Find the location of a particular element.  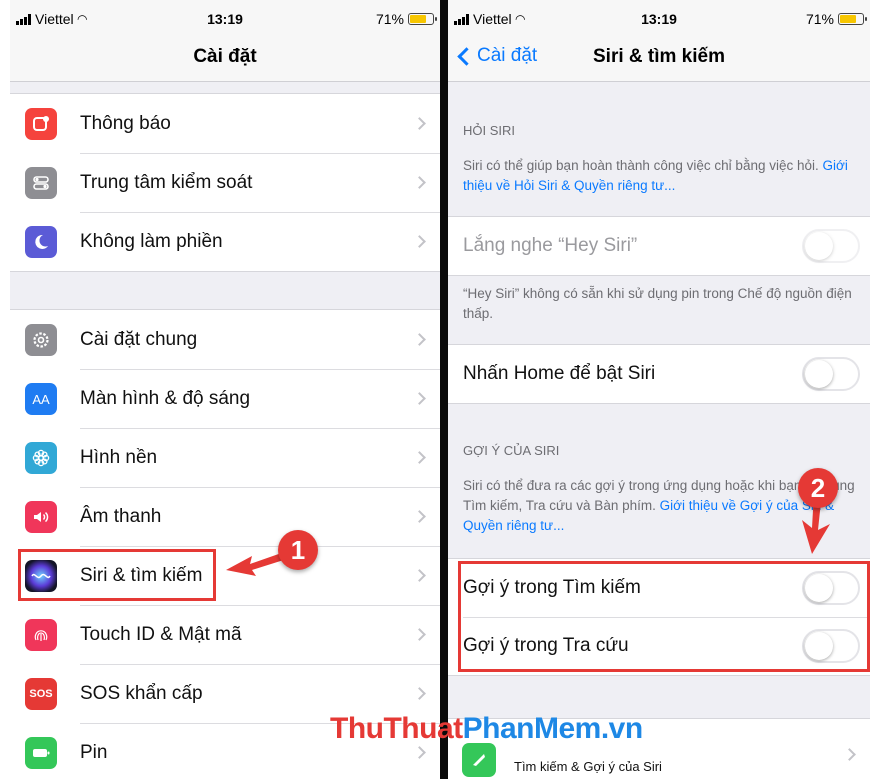

fingerprint-icon is located at coordinates (41, 635).